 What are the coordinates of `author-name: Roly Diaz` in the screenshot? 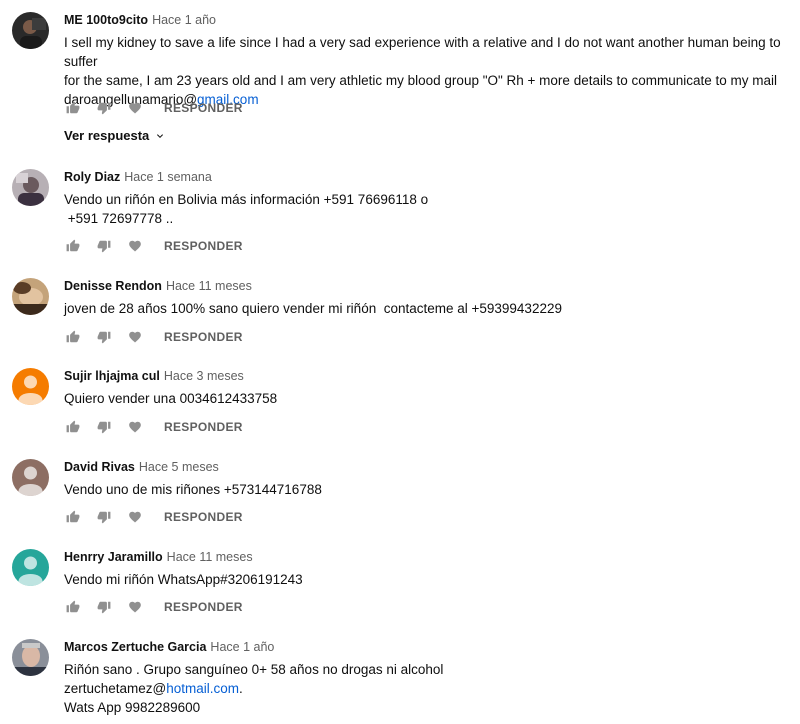 It's located at (92, 177).